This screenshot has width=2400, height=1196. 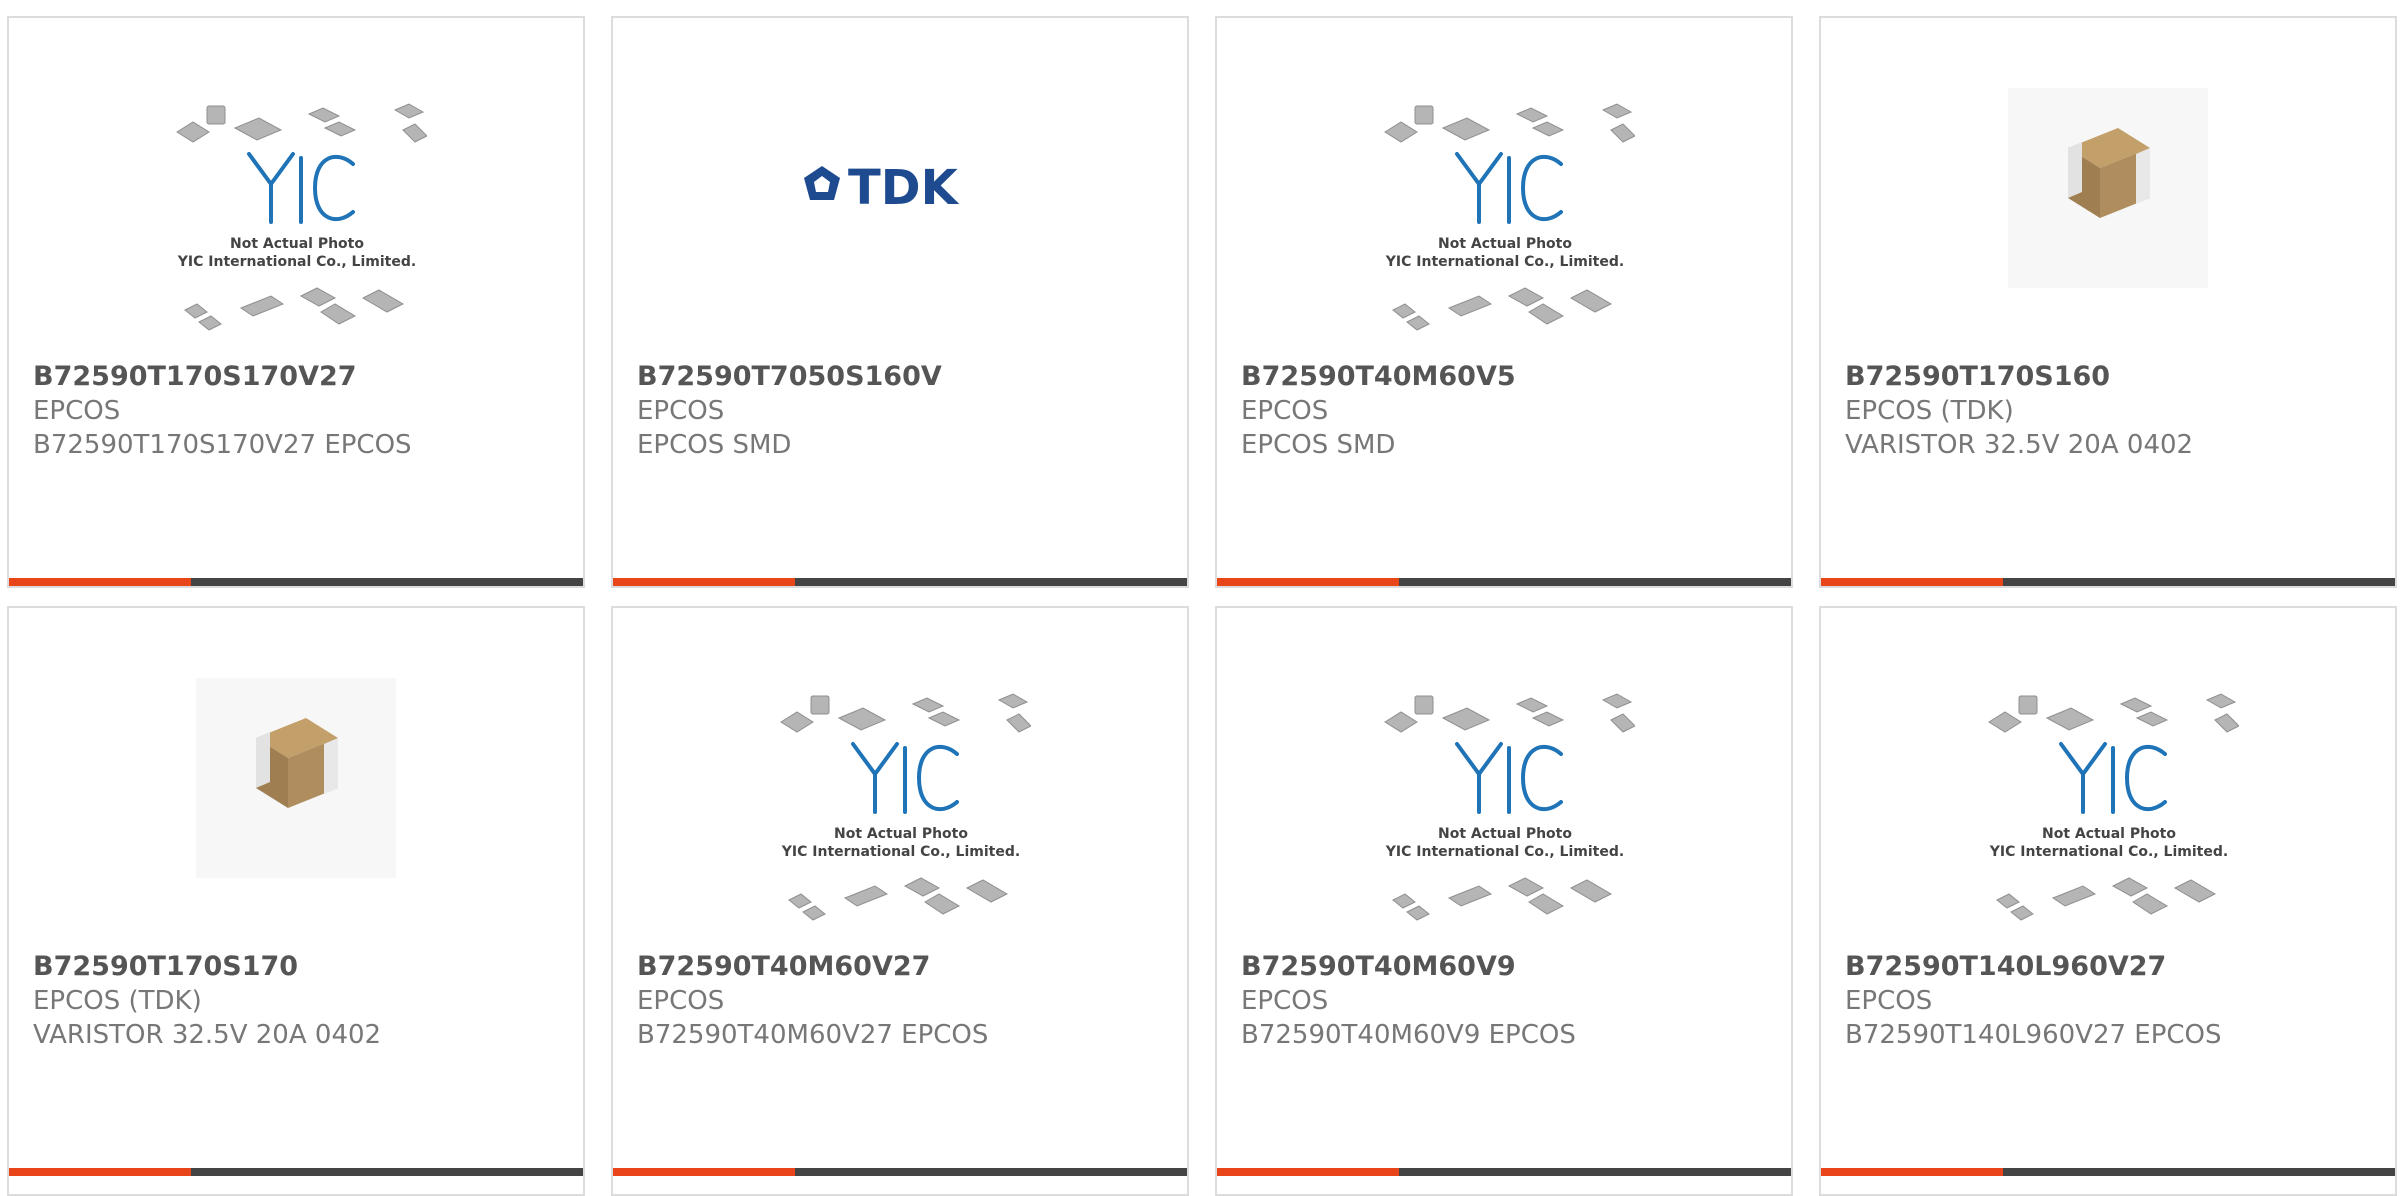 I want to click on tdk-logo: TDK, so click(x=882, y=188).